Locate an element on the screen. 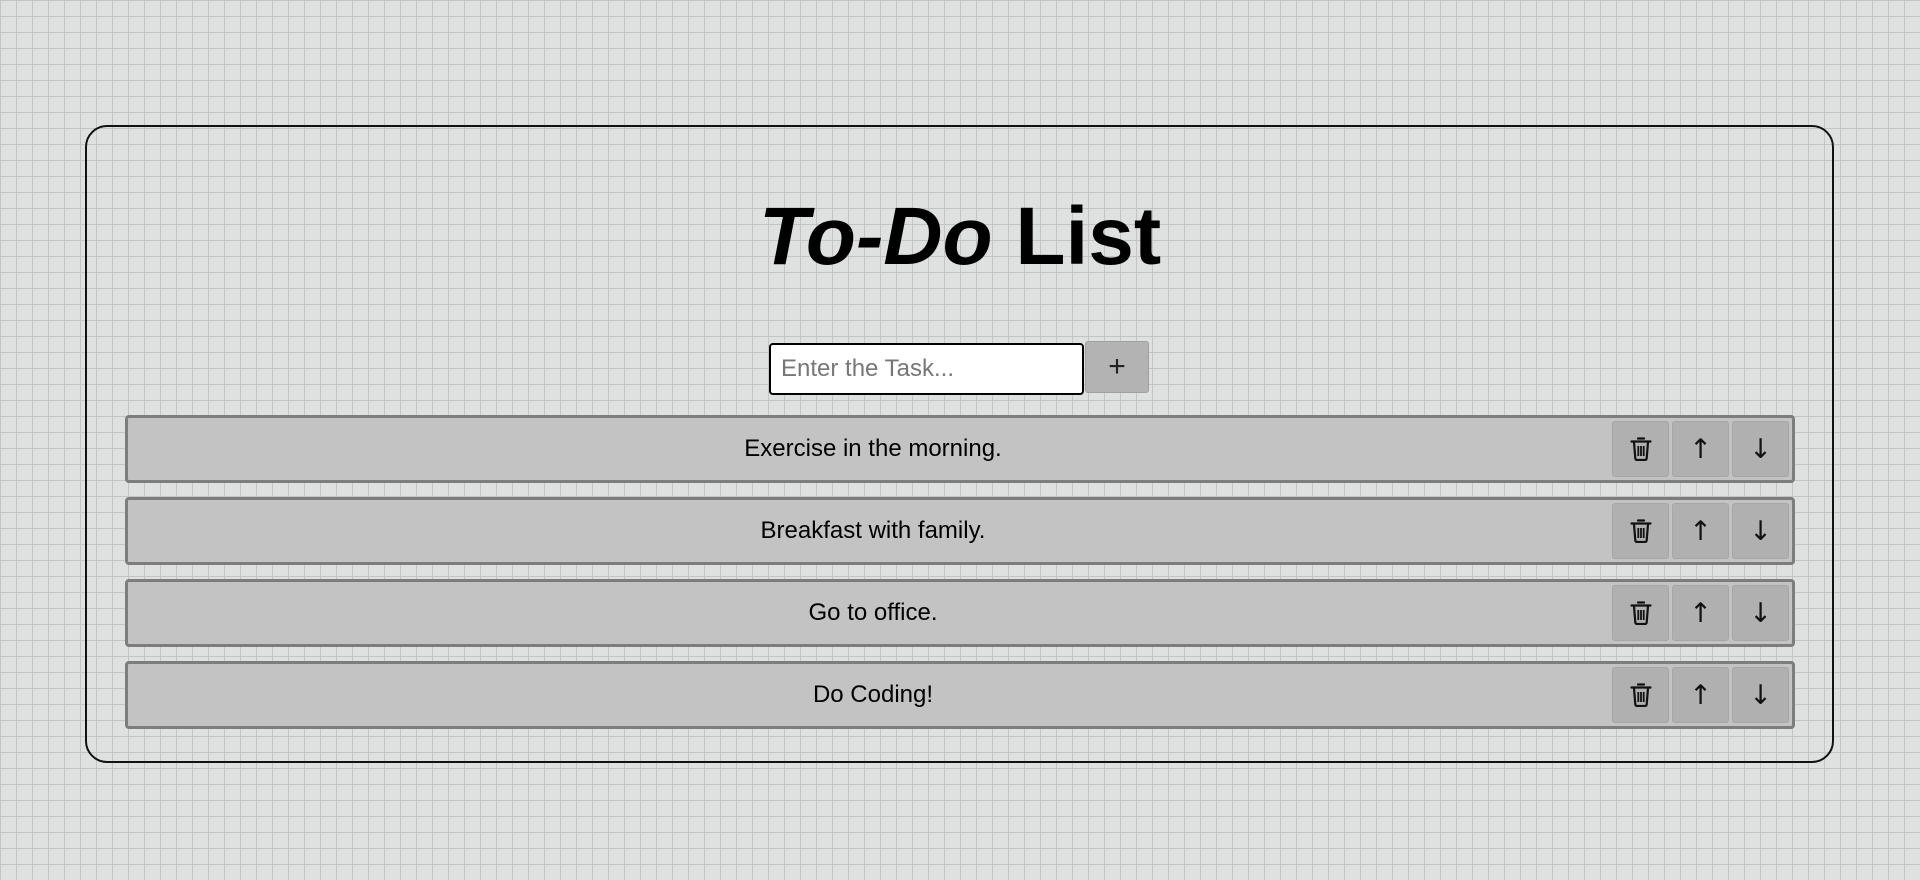 The image size is (1920, 880). task-input-row: + is located at coordinates (959, 368).